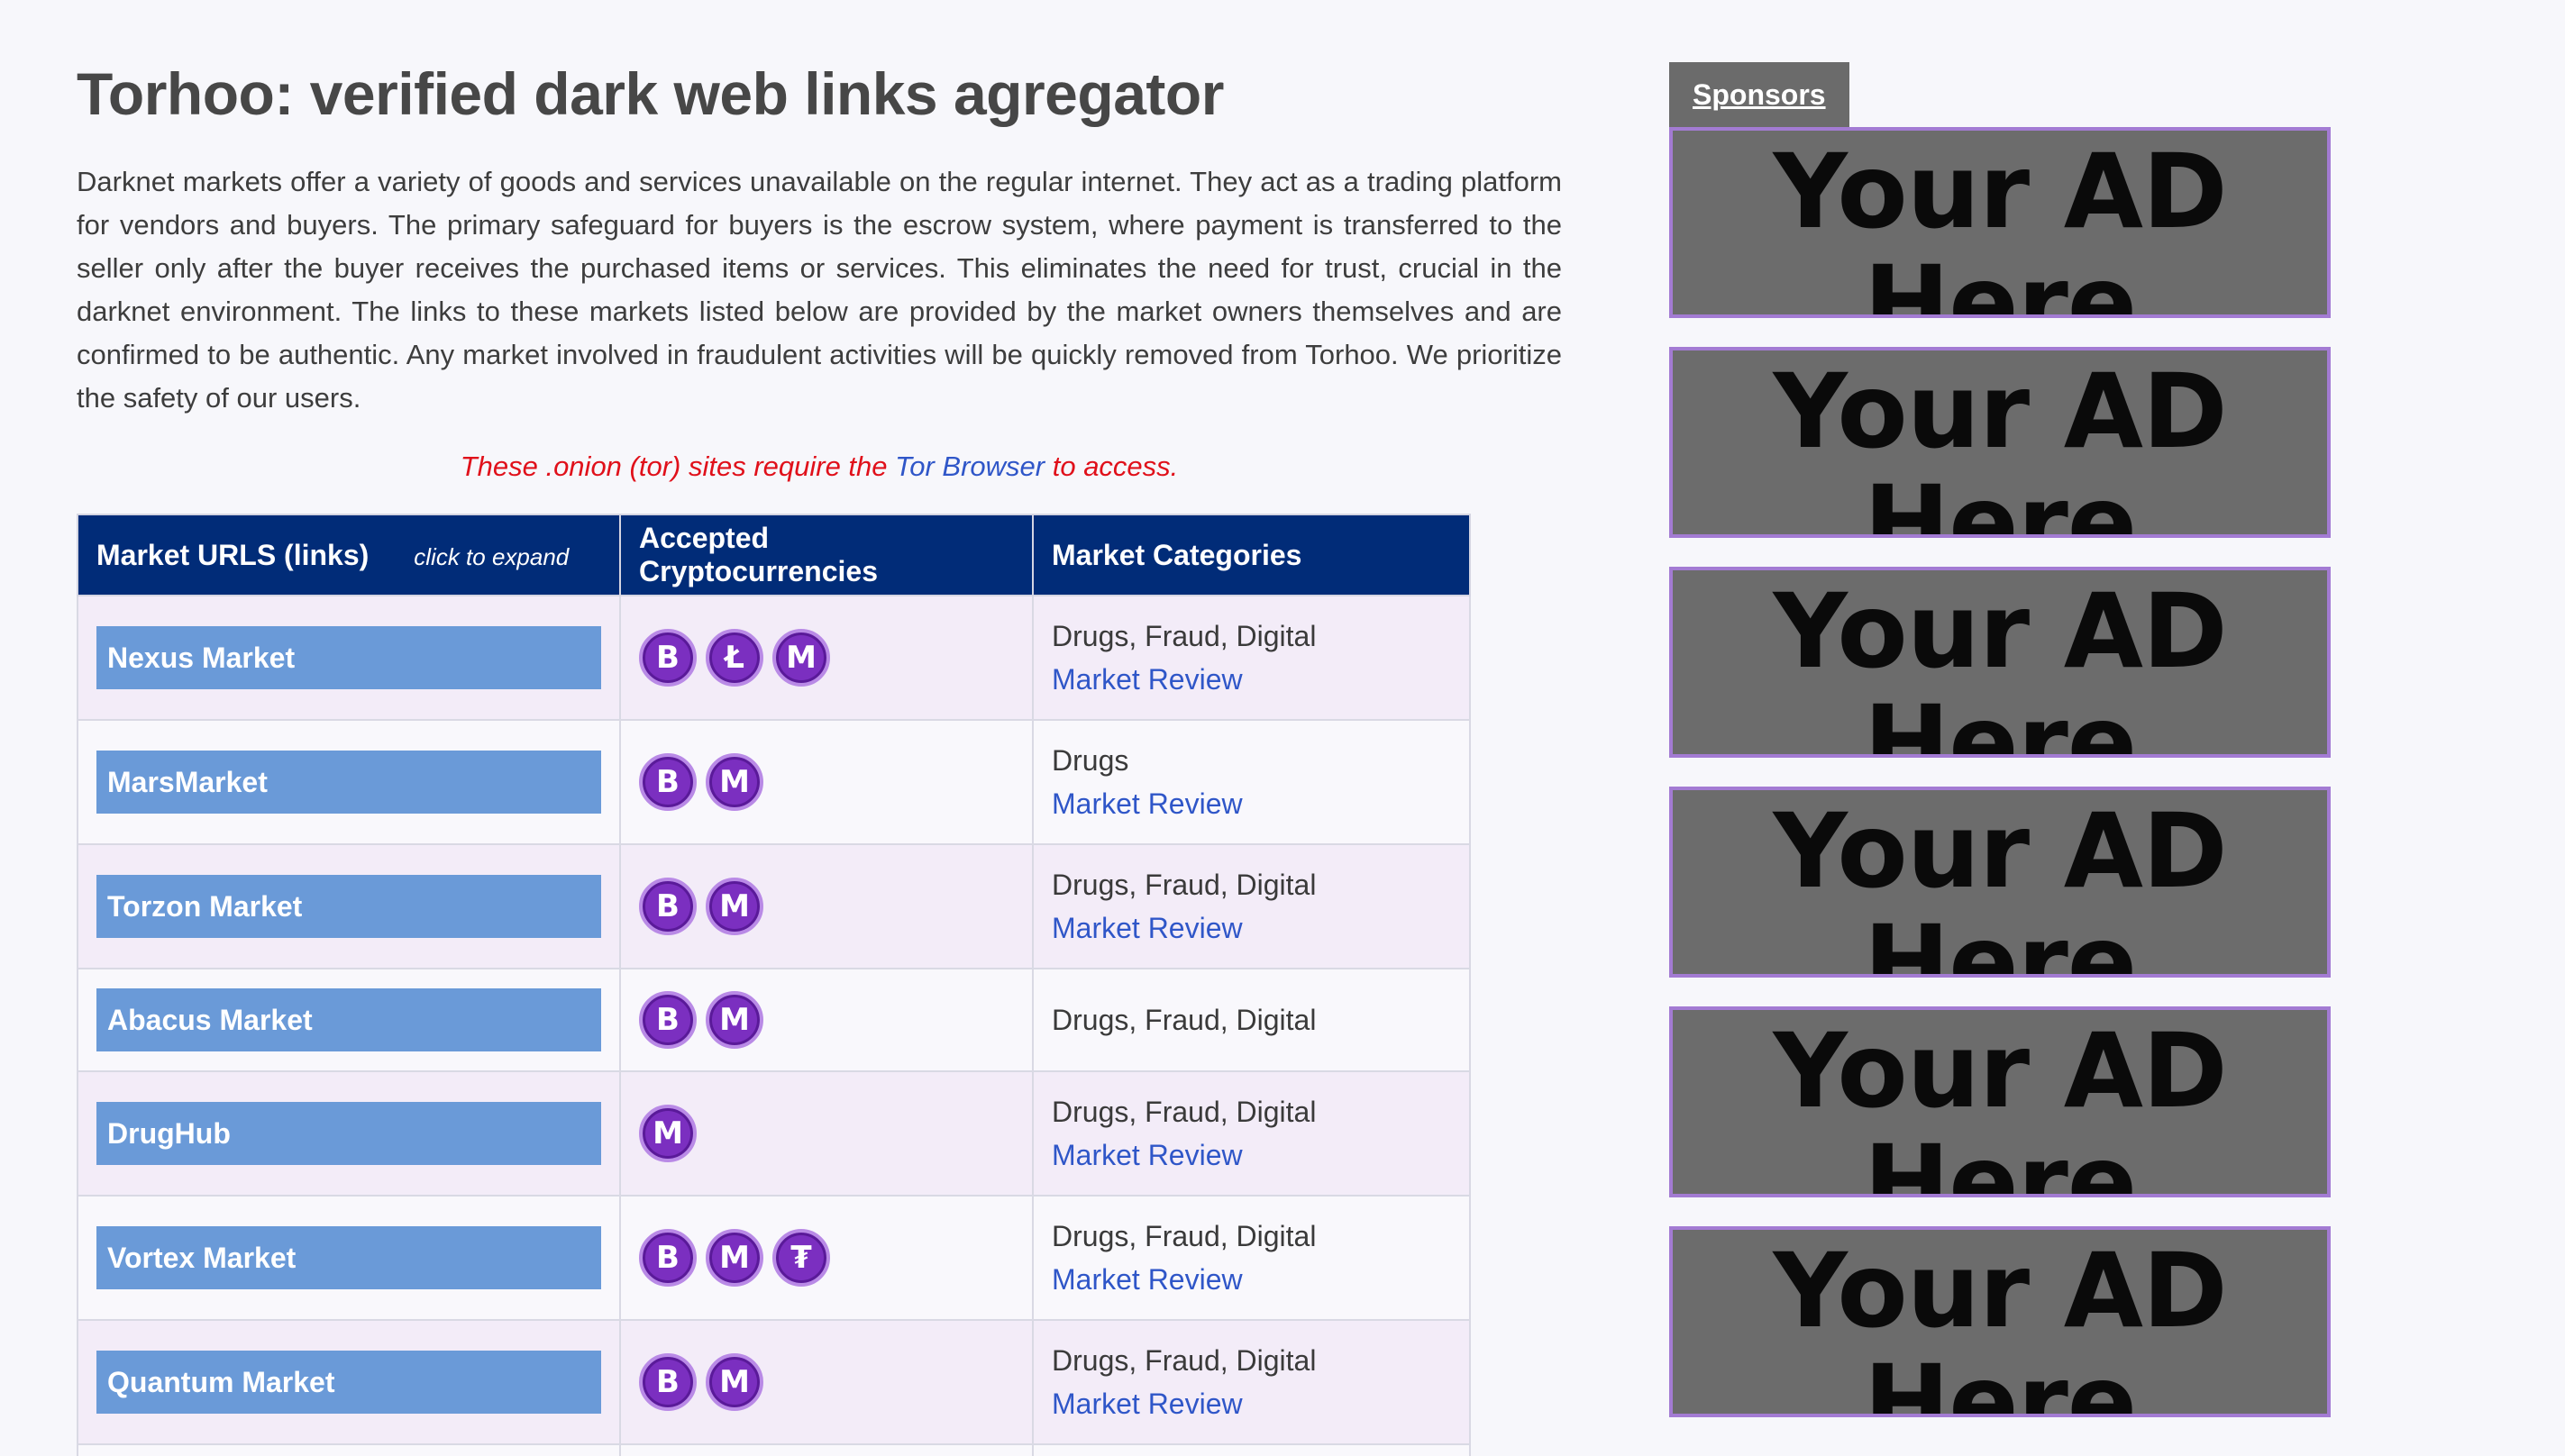 The height and width of the screenshot is (1456, 2565). I want to click on market-url-cell: DrugHub, so click(349, 1133).